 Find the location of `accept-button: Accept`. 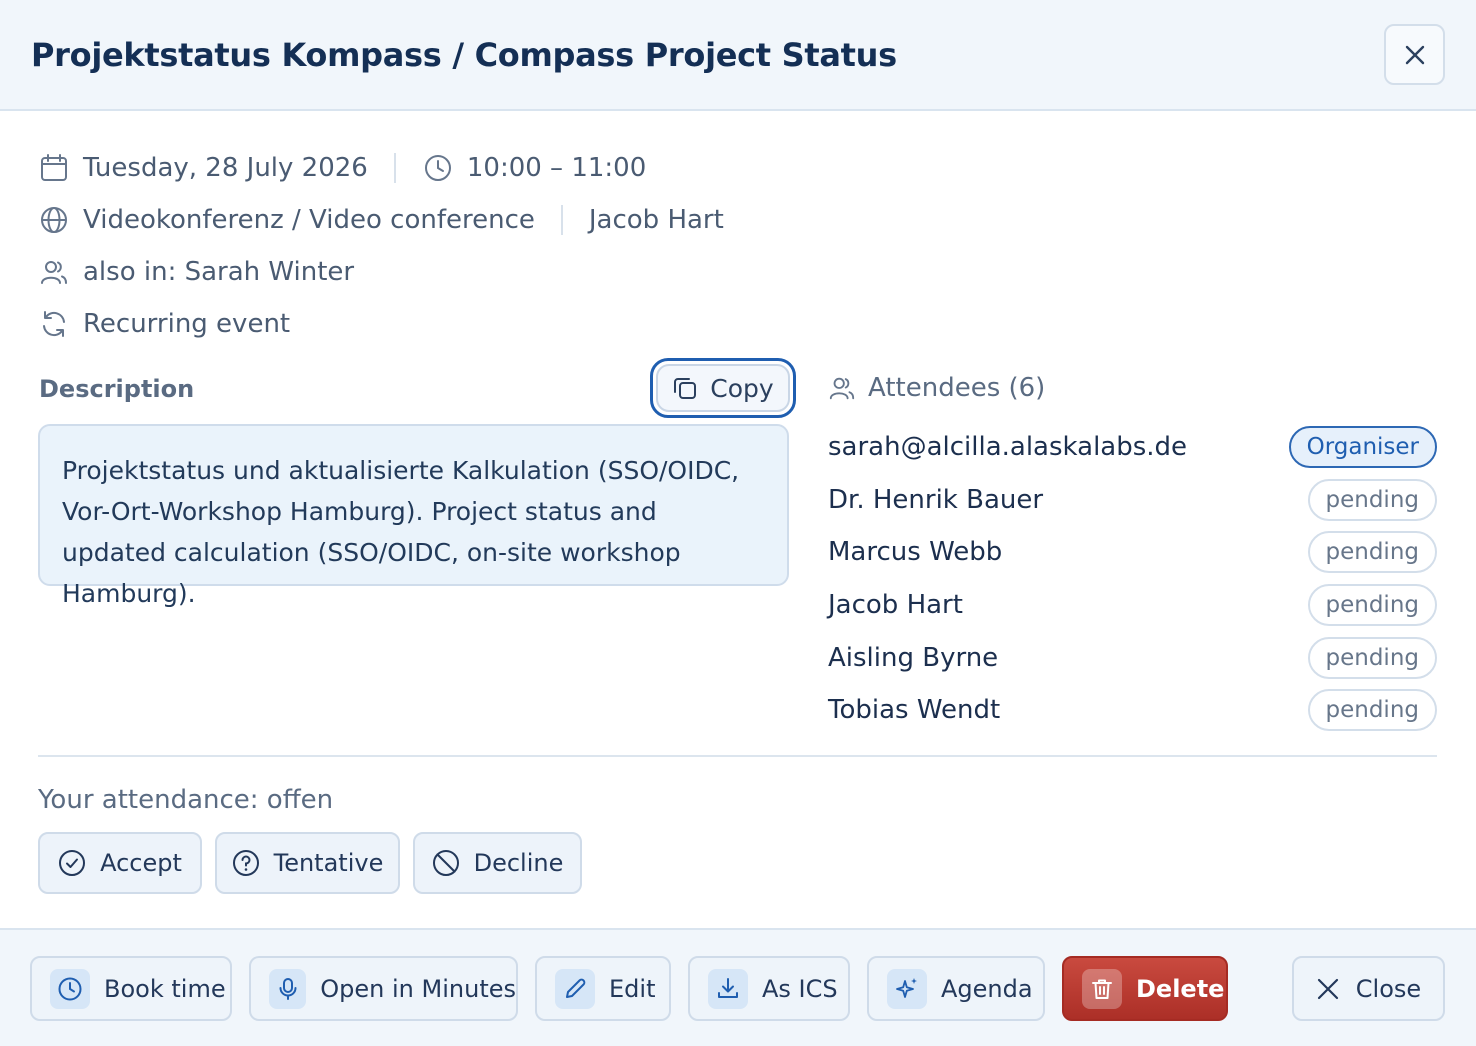

accept-button: Accept is located at coordinates (120, 863).